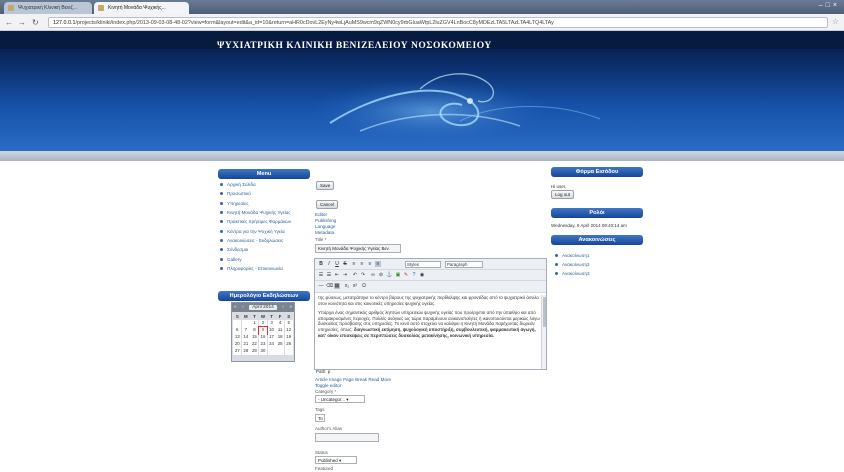 The width and height of the screenshot is (844, 472). Describe the element at coordinates (235, 307) in the screenshot. I see `prev-month-icon: «` at that location.